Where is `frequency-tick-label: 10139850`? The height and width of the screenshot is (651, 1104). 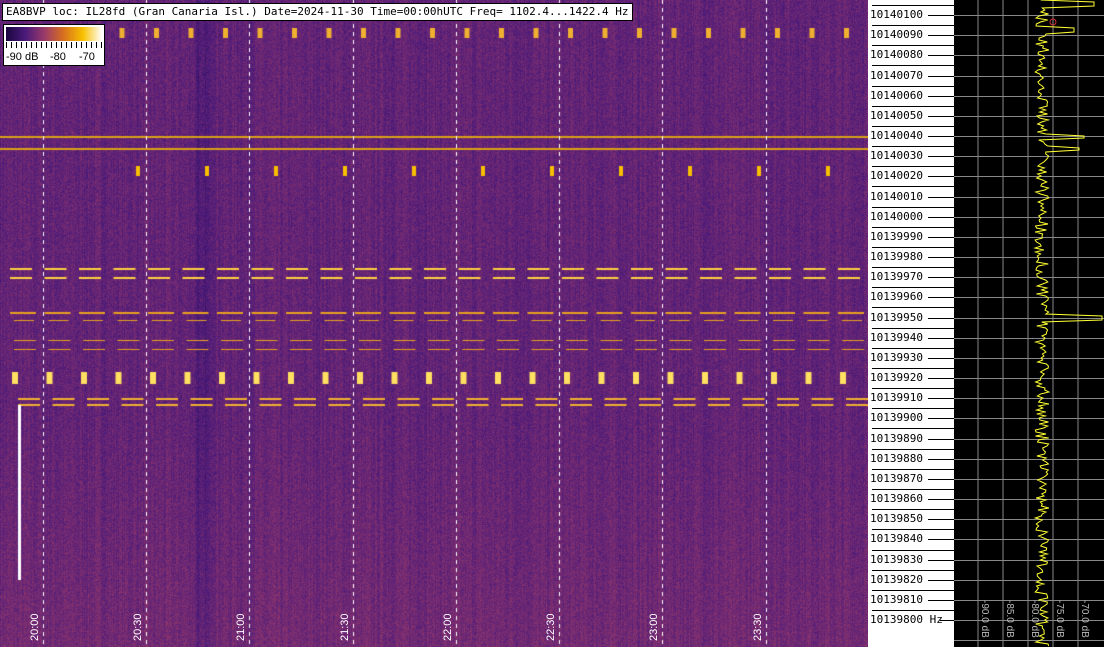 frequency-tick-label: 10139850 is located at coordinates (896, 519).